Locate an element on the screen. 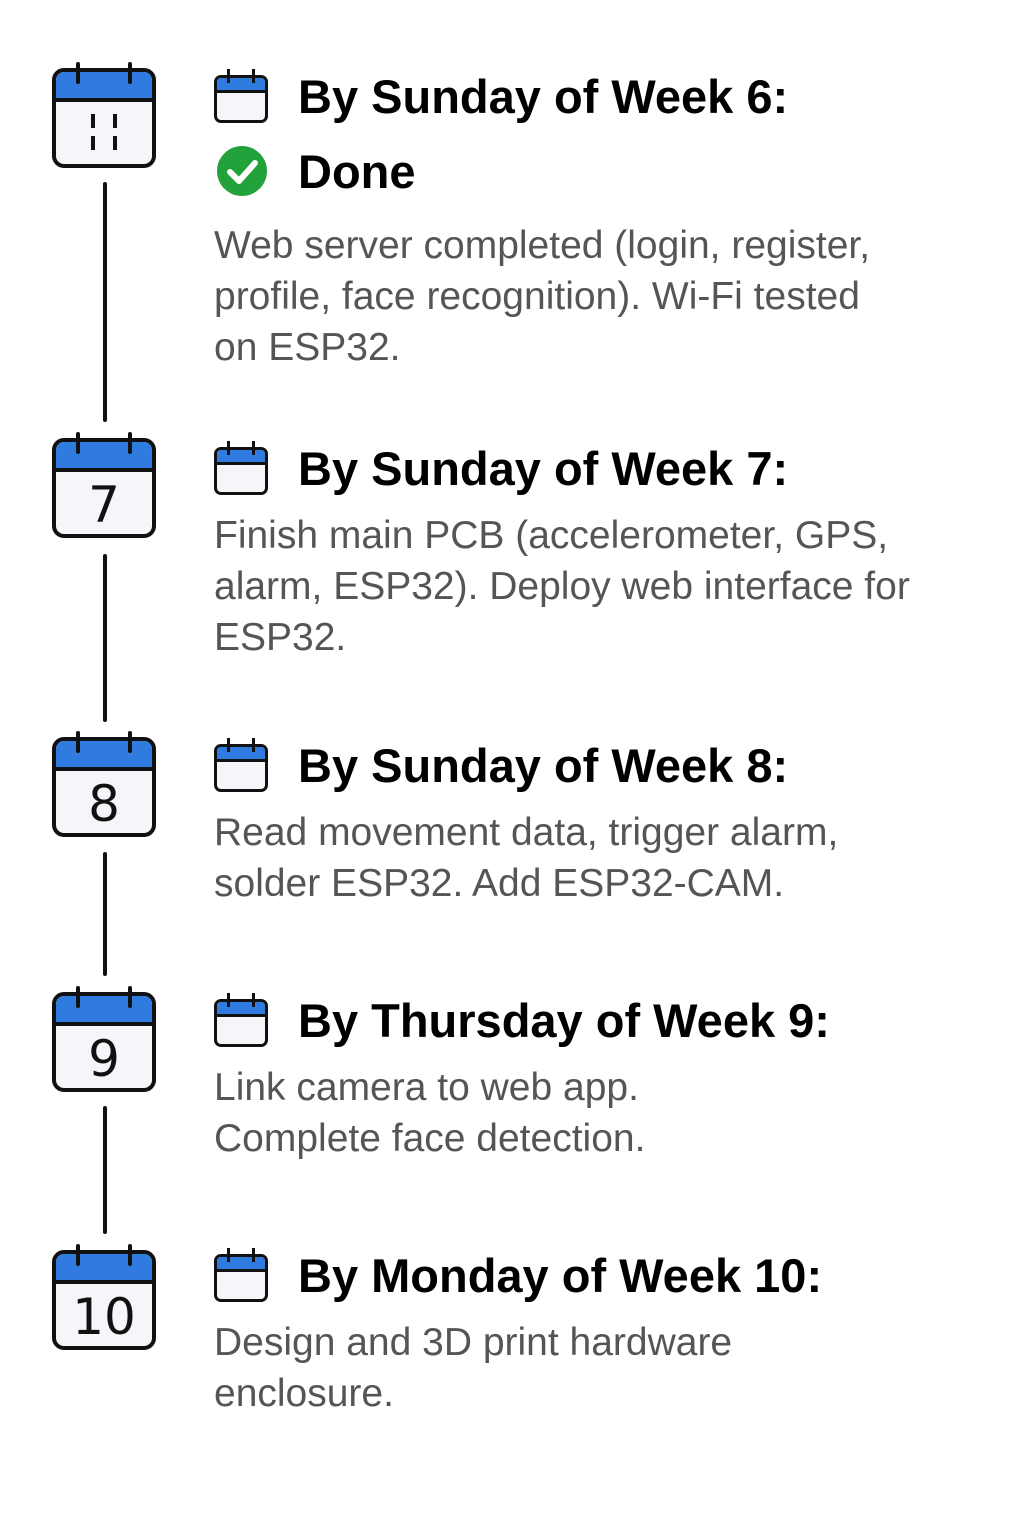 The width and height of the screenshot is (1024, 1536). milestone-heading: By Thursday of Week 9: is located at coordinates (564, 1020).